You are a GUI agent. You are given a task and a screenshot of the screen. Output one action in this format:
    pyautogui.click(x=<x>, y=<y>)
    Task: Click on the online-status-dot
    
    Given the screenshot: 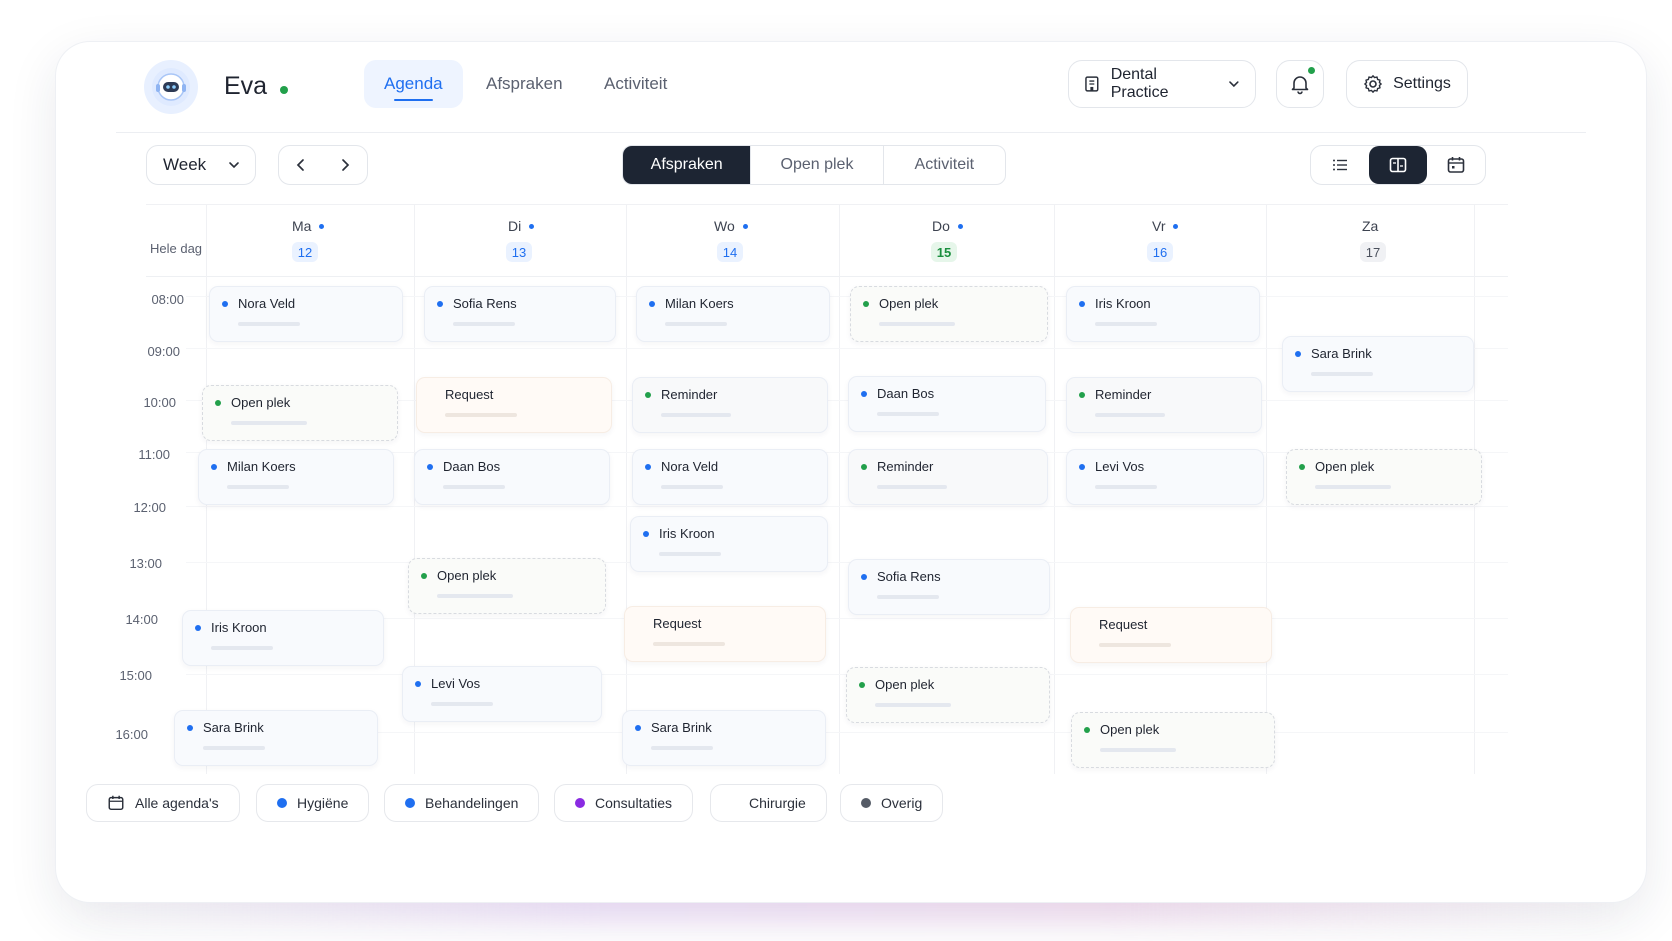 What is the action you would take?
    pyautogui.click(x=284, y=90)
    